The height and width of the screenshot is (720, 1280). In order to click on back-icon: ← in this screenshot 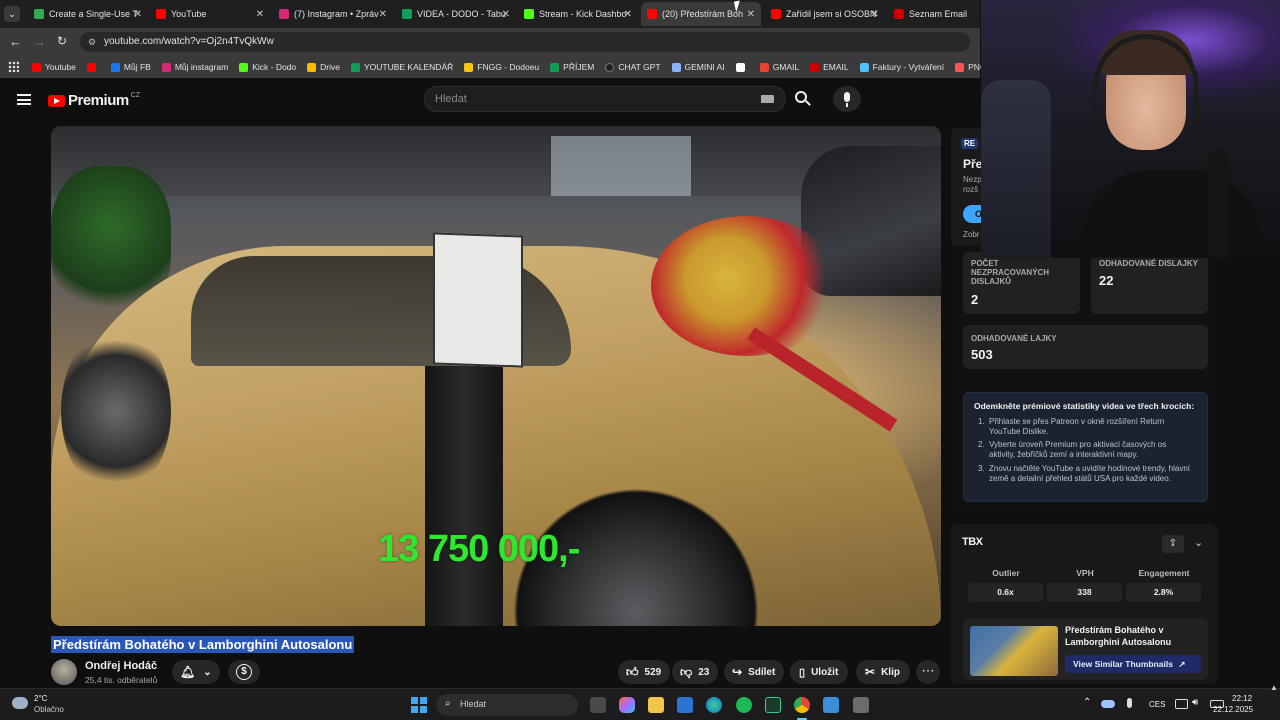, I will do `click(15, 41)`.